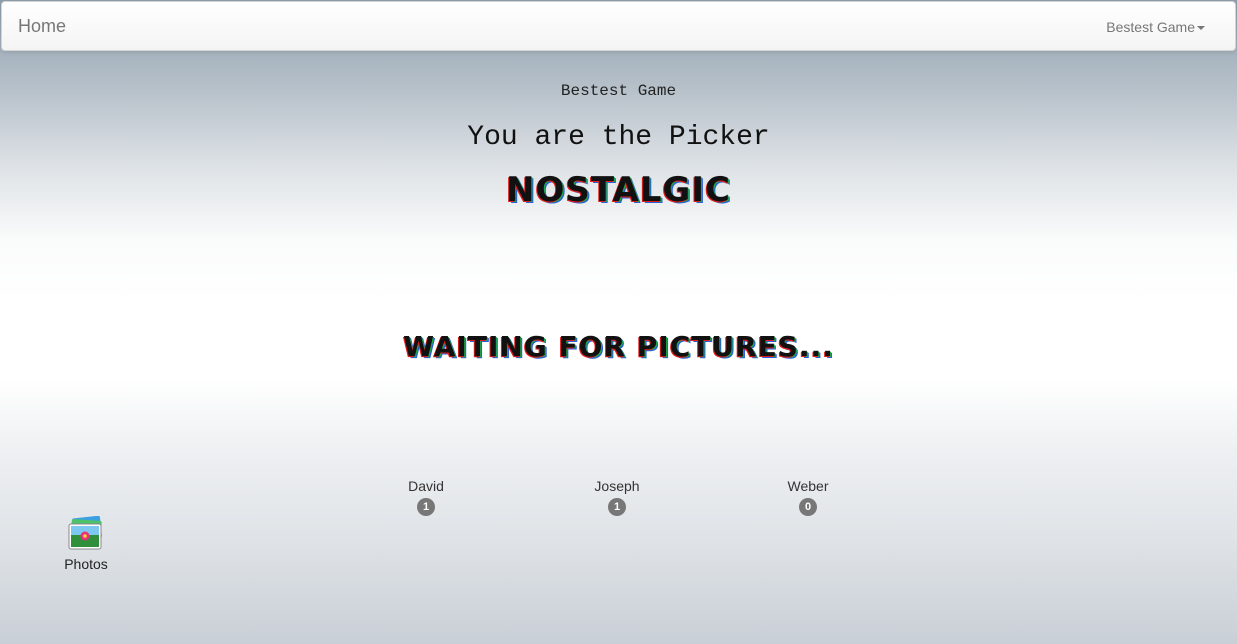  I want to click on role-heading: You are the Picker, so click(618, 137).